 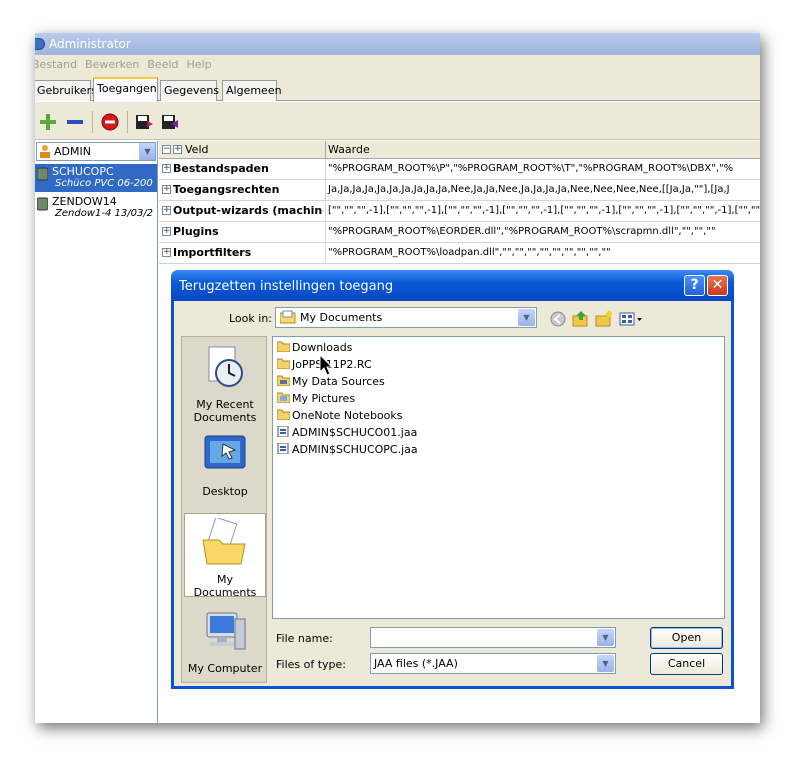 What do you see at coordinates (225, 586) in the screenshot?
I see `place-label: My Documents` at bounding box center [225, 586].